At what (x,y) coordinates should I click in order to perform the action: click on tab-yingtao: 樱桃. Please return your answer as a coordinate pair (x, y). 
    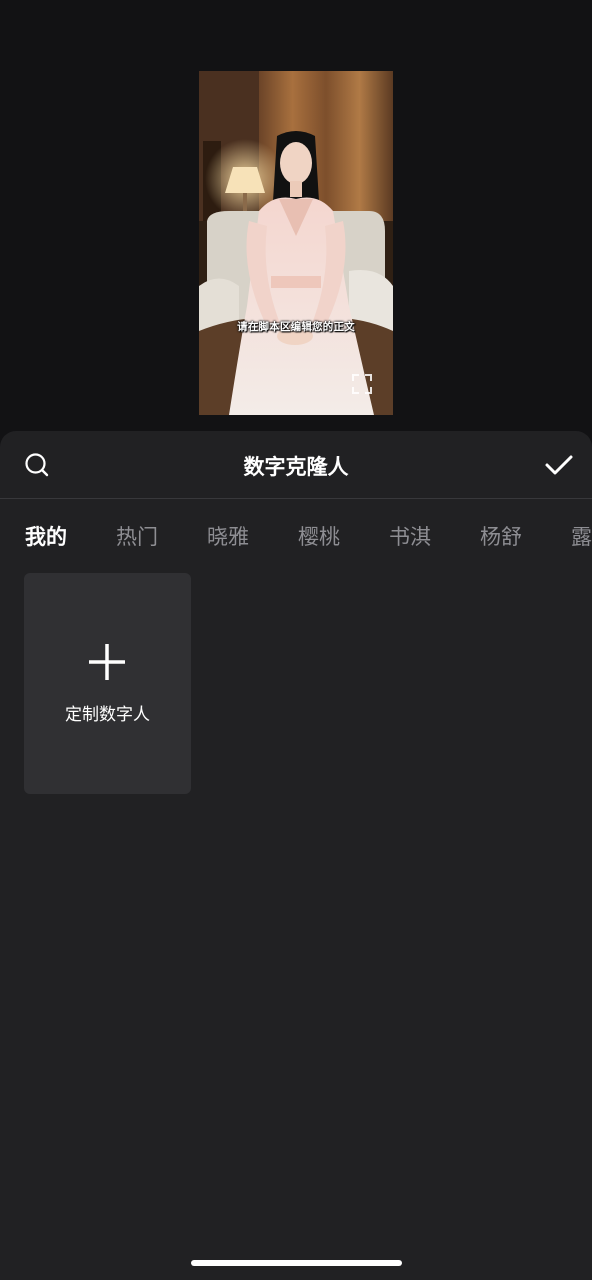
    Looking at the image, I should click on (319, 536).